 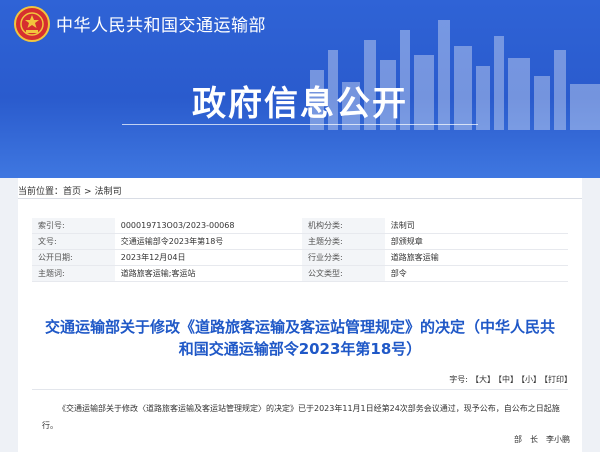 I want to click on font-size-controls: 字号: 【大】 【中】 【小】 【打印】, so click(x=509, y=379).